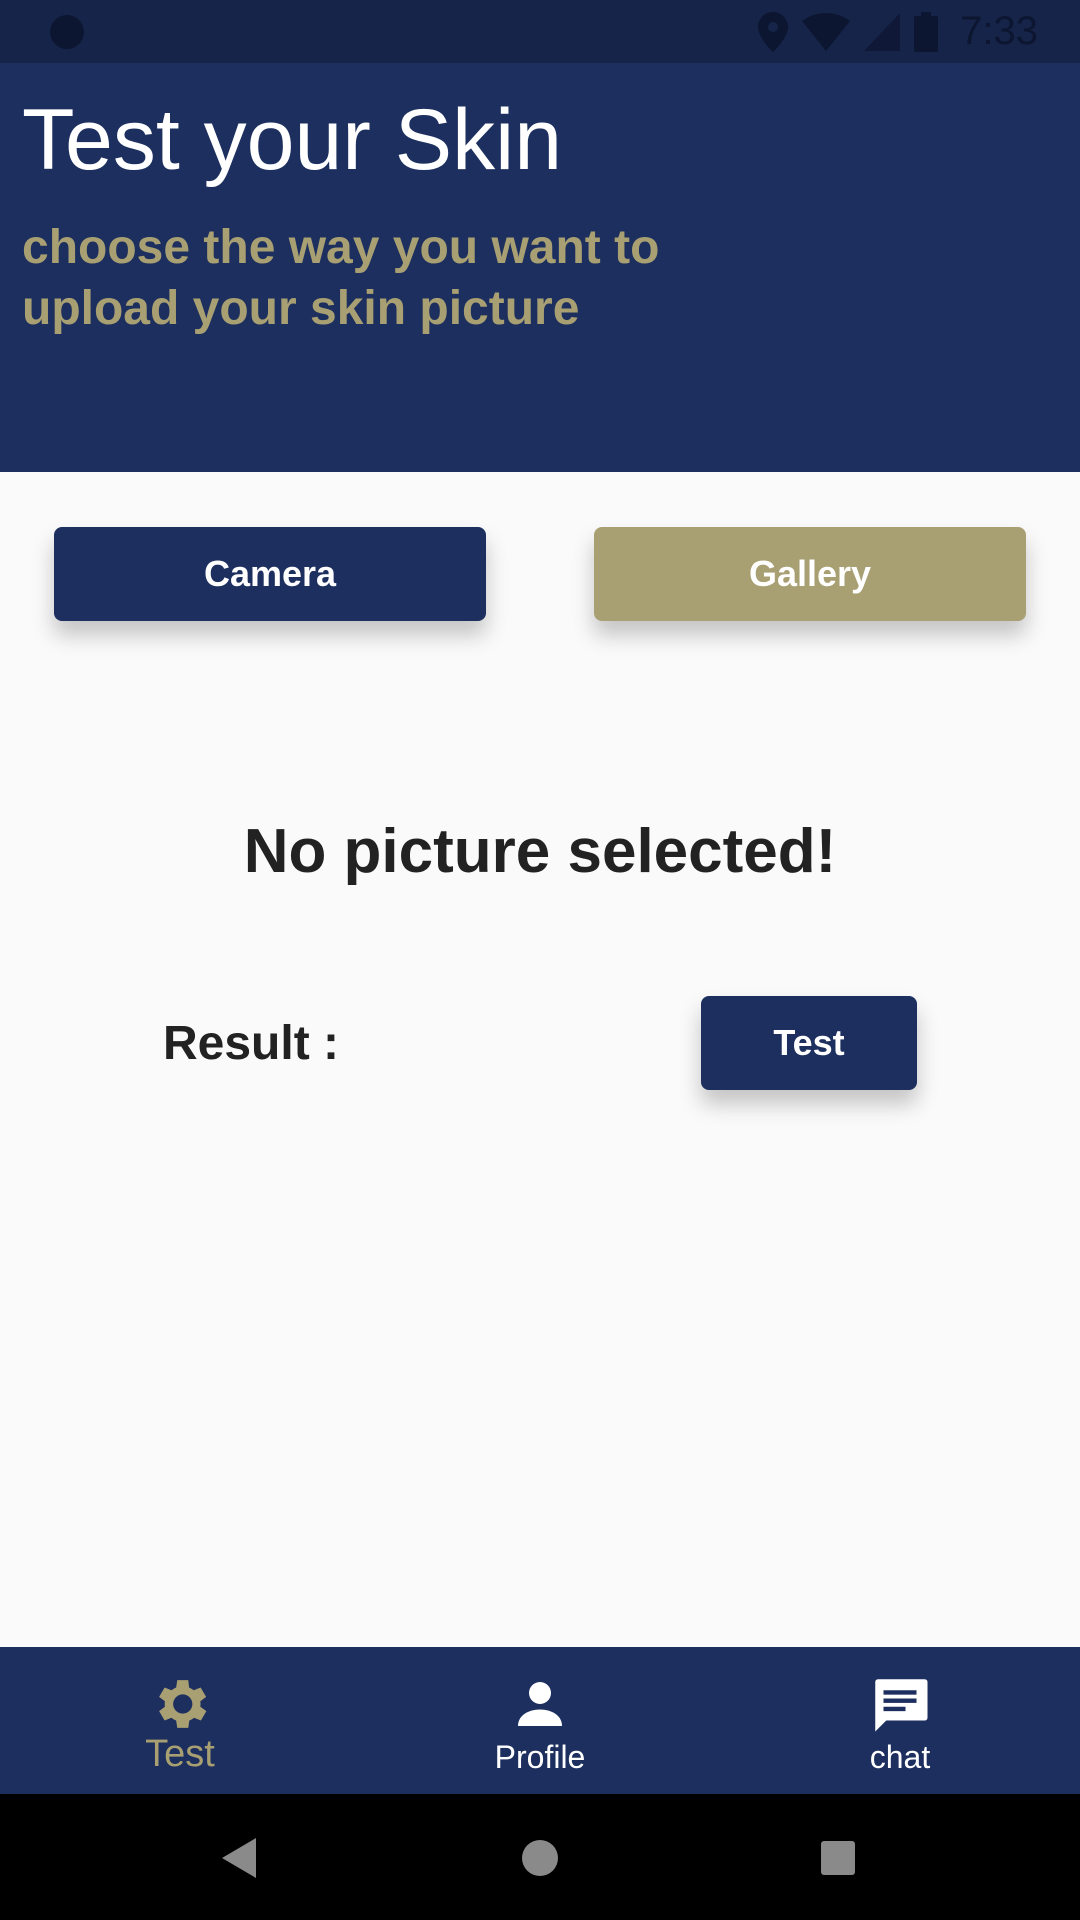 The image size is (1080, 1920). I want to click on gear-icon, so click(183, 1704).